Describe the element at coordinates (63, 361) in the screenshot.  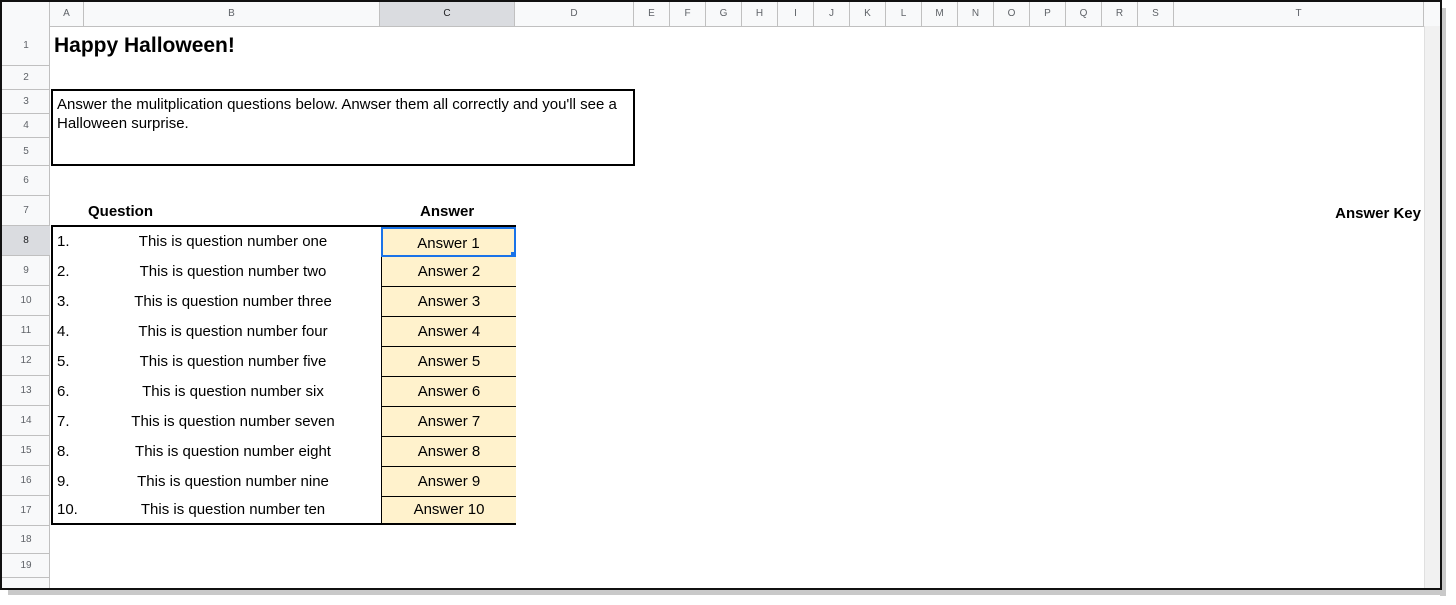
I see `question-number: 5.` at that location.